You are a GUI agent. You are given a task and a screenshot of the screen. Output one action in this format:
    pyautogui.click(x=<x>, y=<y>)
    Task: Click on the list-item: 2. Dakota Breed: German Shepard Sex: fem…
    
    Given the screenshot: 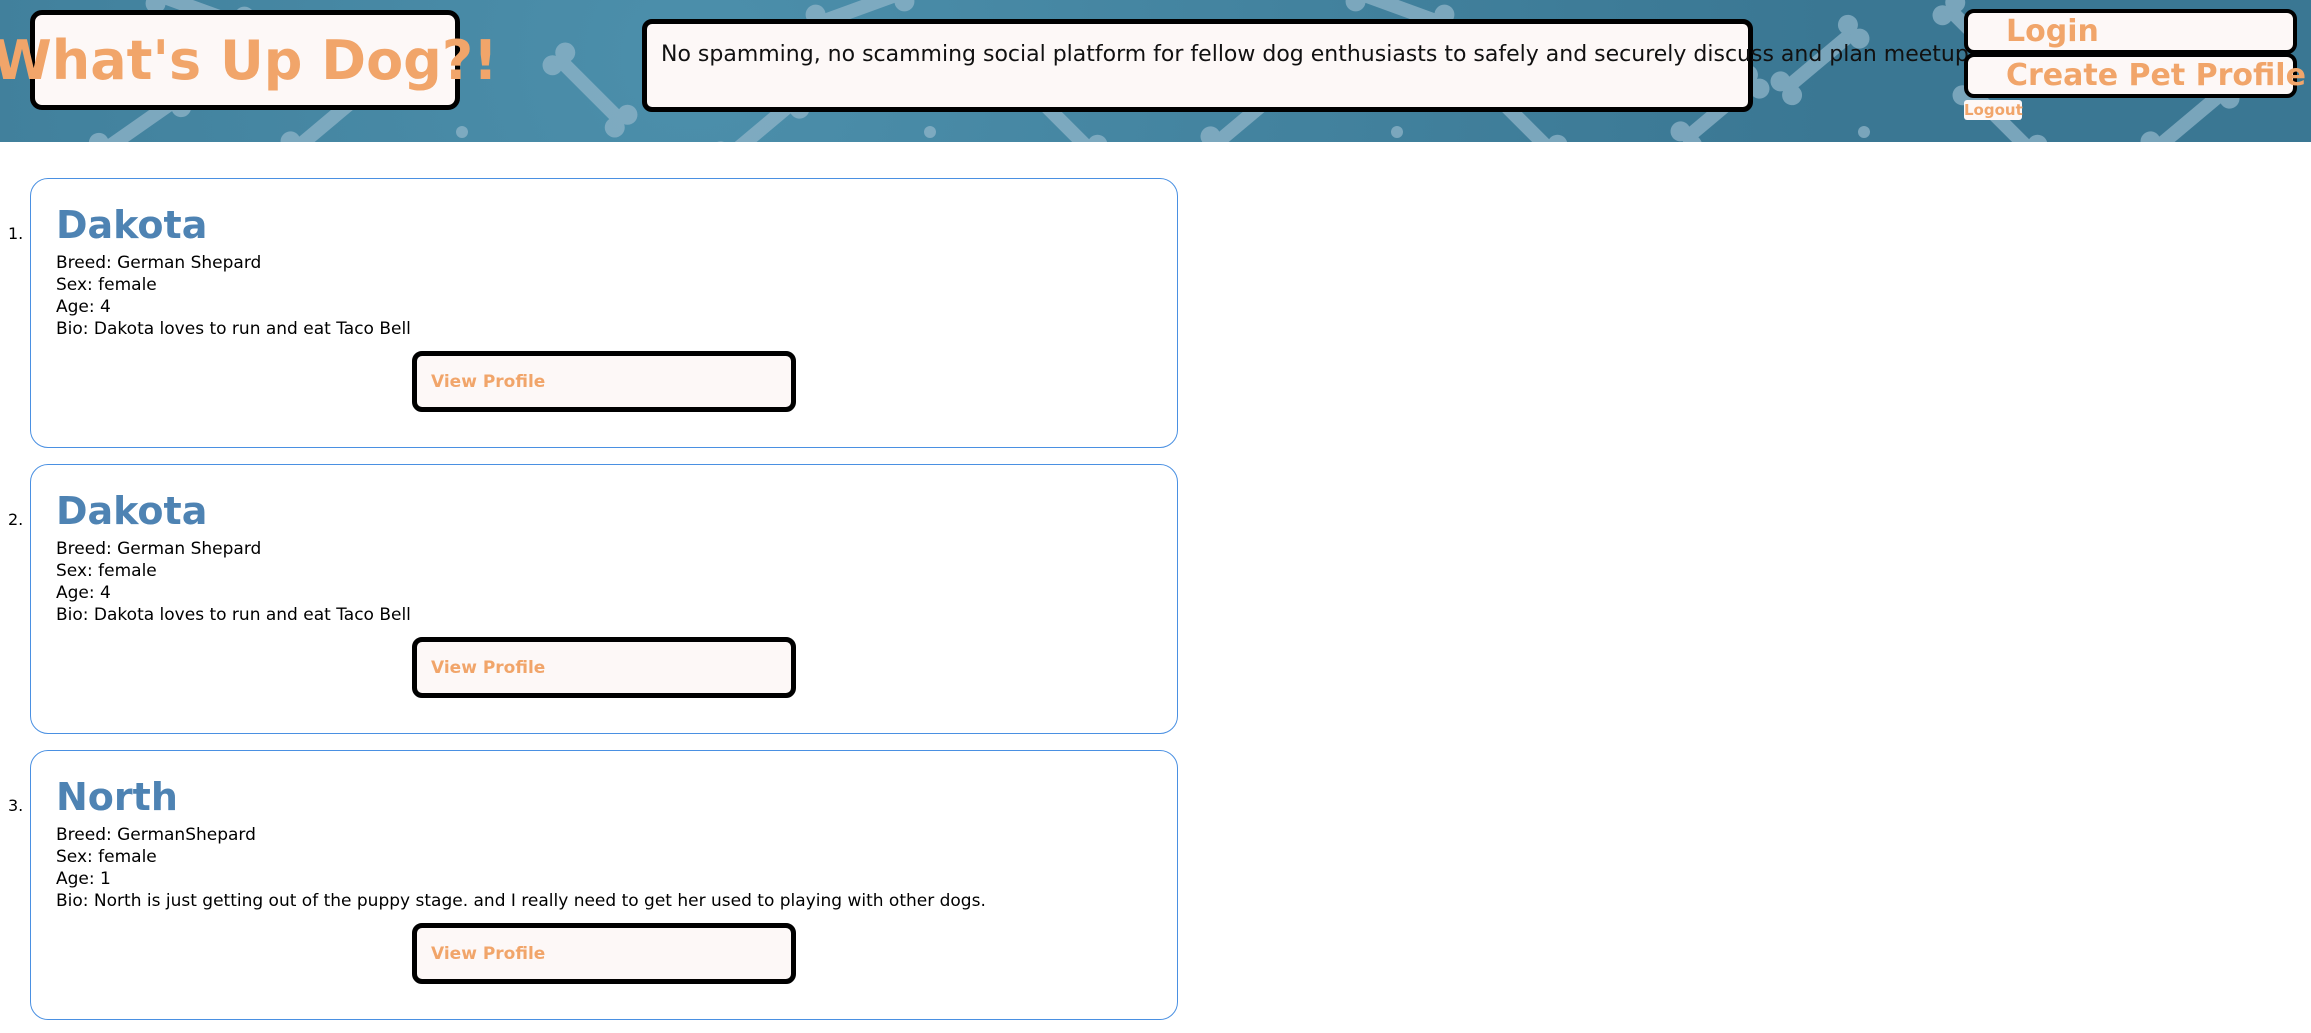 What is the action you would take?
    pyautogui.click(x=600, y=599)
    